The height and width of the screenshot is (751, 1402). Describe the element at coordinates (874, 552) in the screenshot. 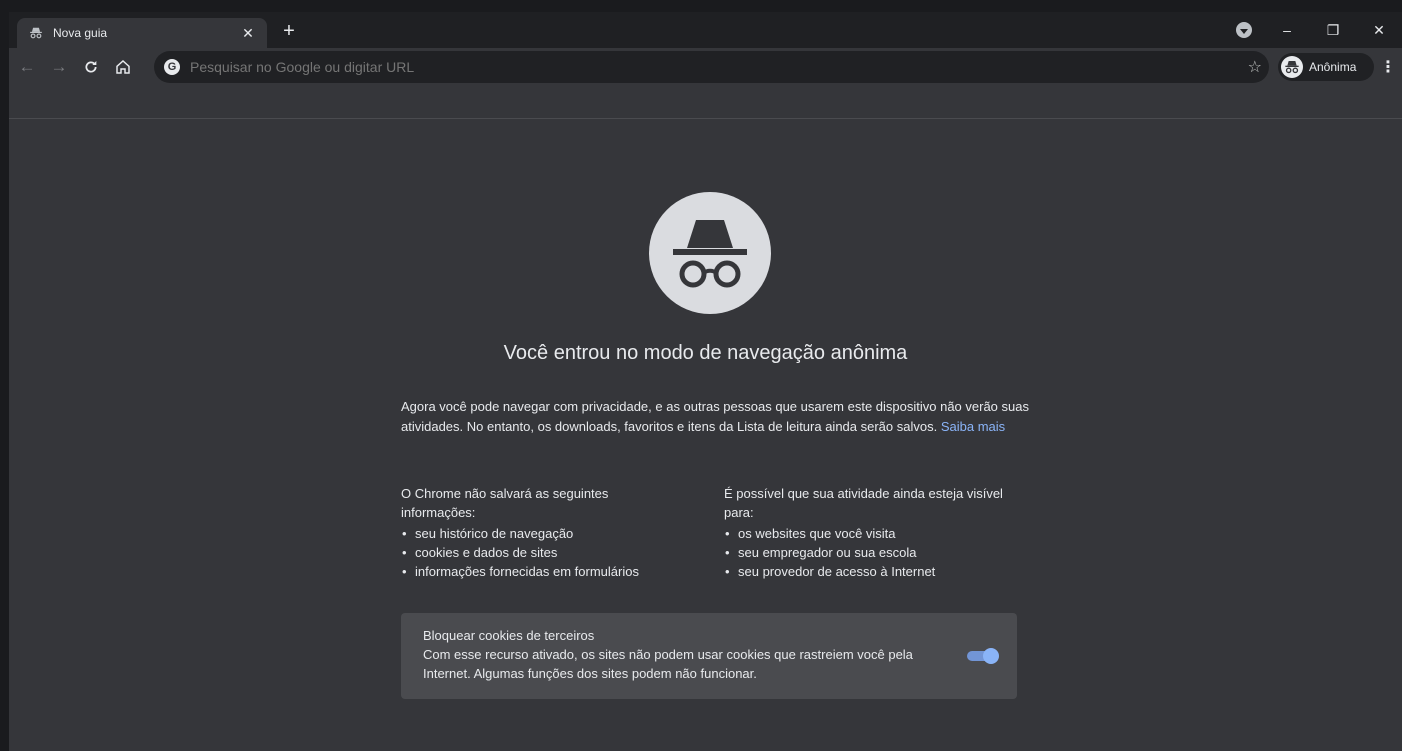

I see `list-item: seu empregador ou sua escola` at that location.